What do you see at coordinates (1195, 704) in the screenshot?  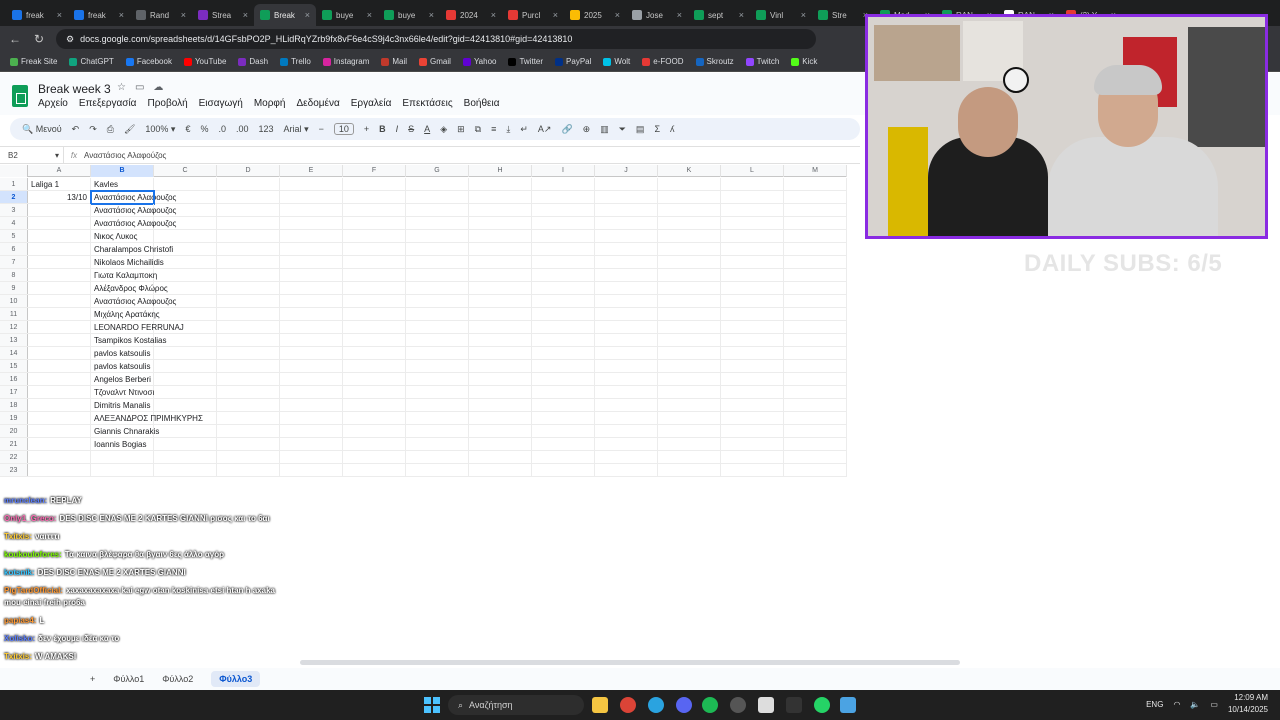 I see `volume-icon: 🔈` at bounding box center [1195, 704].